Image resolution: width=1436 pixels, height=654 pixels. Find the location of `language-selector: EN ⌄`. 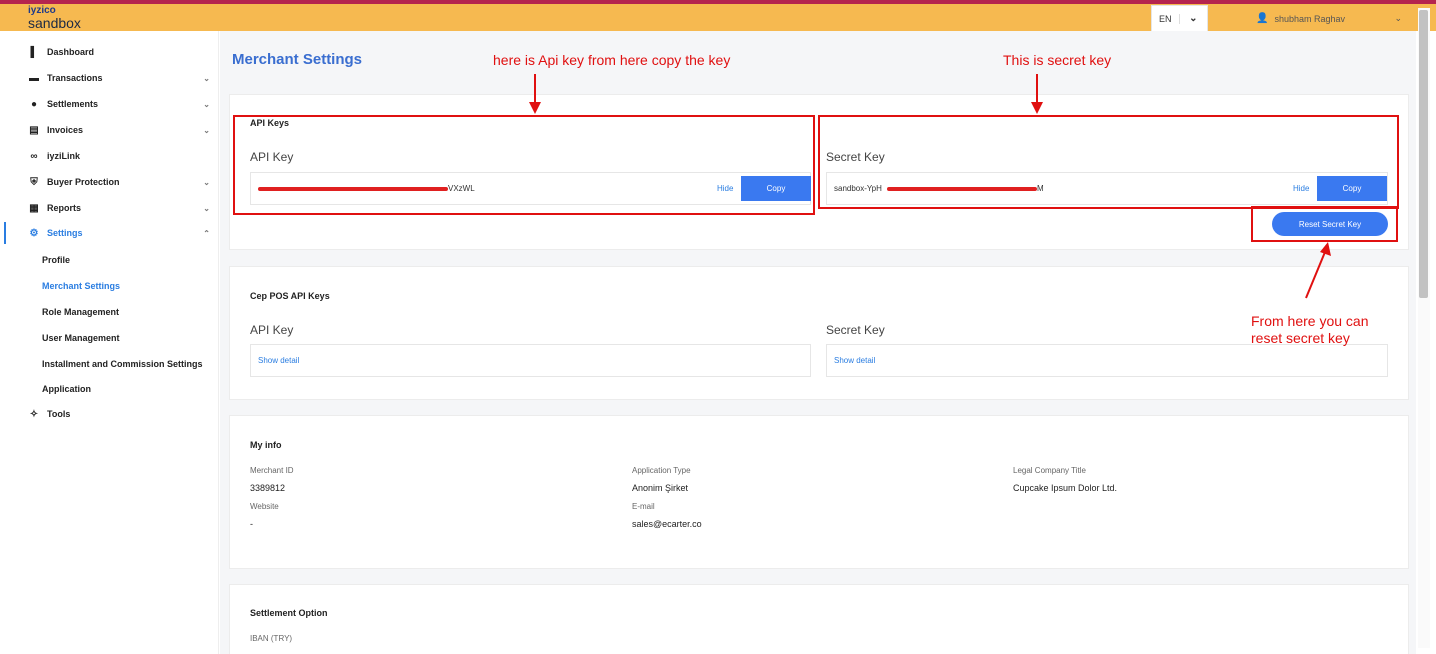

language-selector: EN ⌄ is located at coordinates (1179, 18).